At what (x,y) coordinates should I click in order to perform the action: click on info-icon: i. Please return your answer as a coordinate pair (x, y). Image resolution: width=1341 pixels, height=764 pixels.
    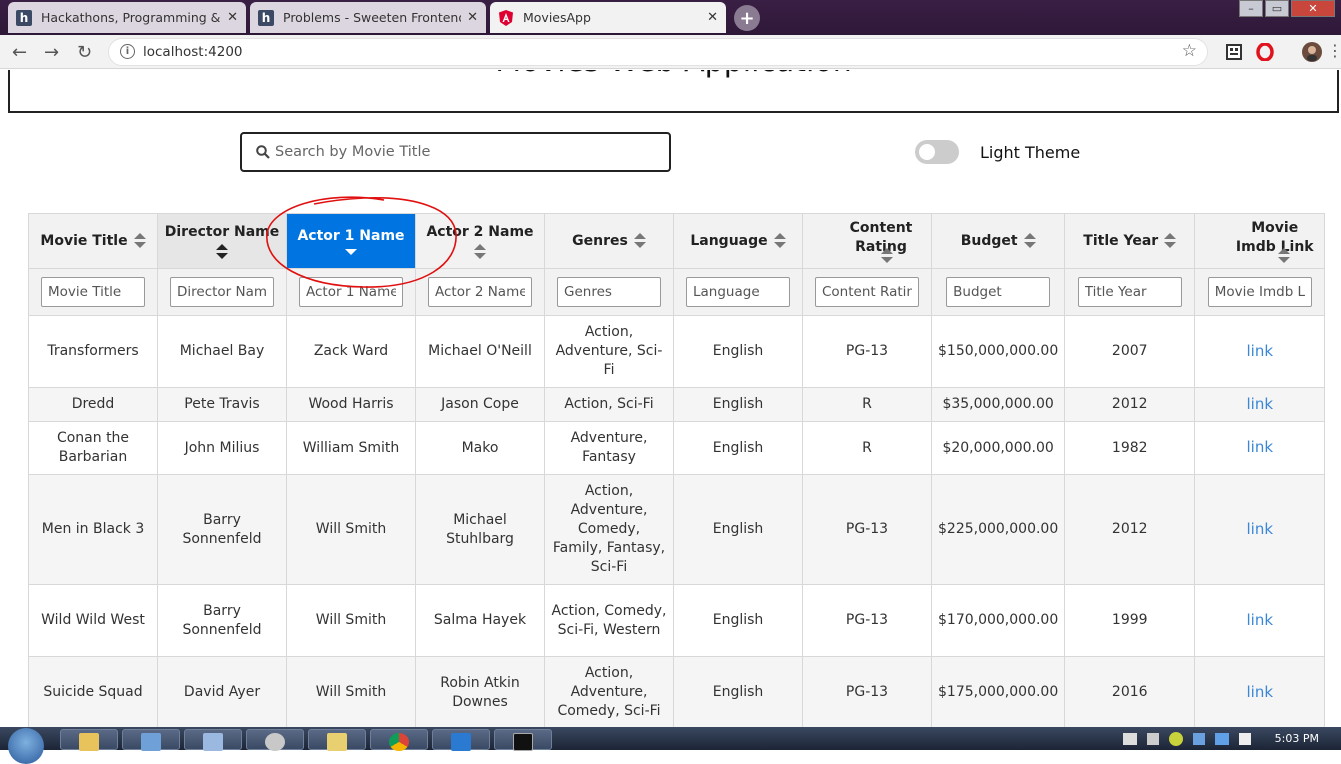
    Looking at the image, I should click on (127, 51).